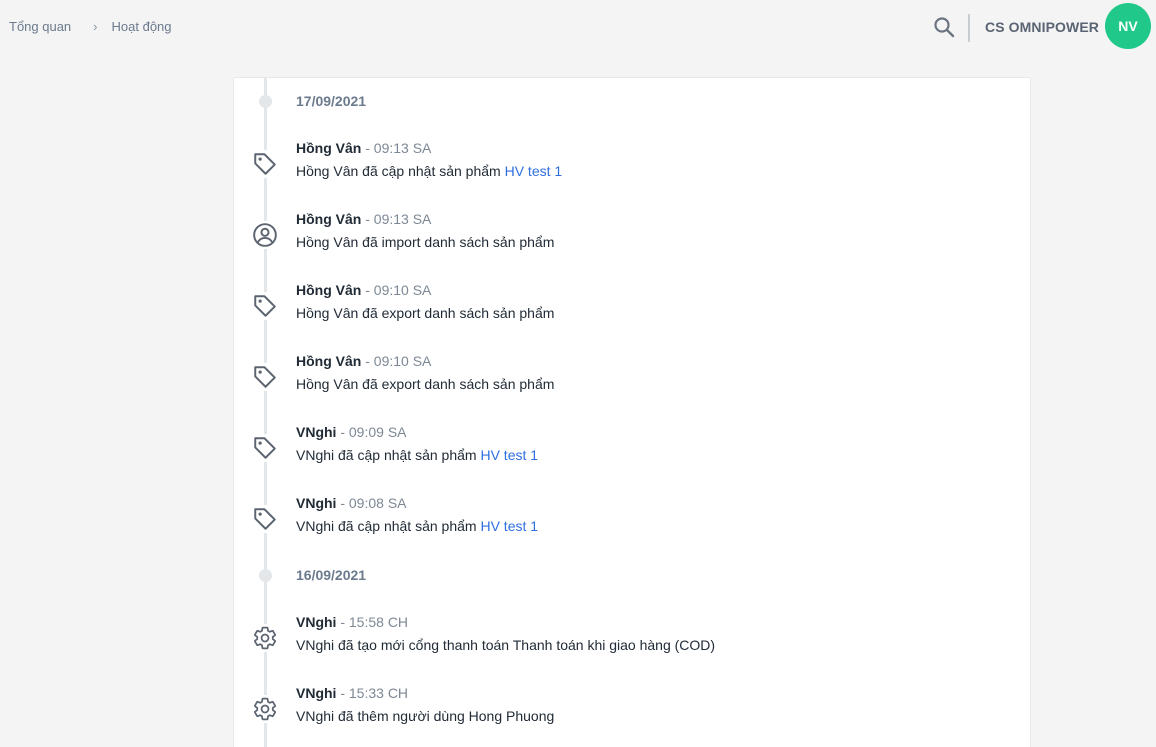 This screenshot has height=747, width=1156. I want to click on activity-description: Hồng Vân đã cập nhật sản phẩm HV test 1, so click(429, 171).